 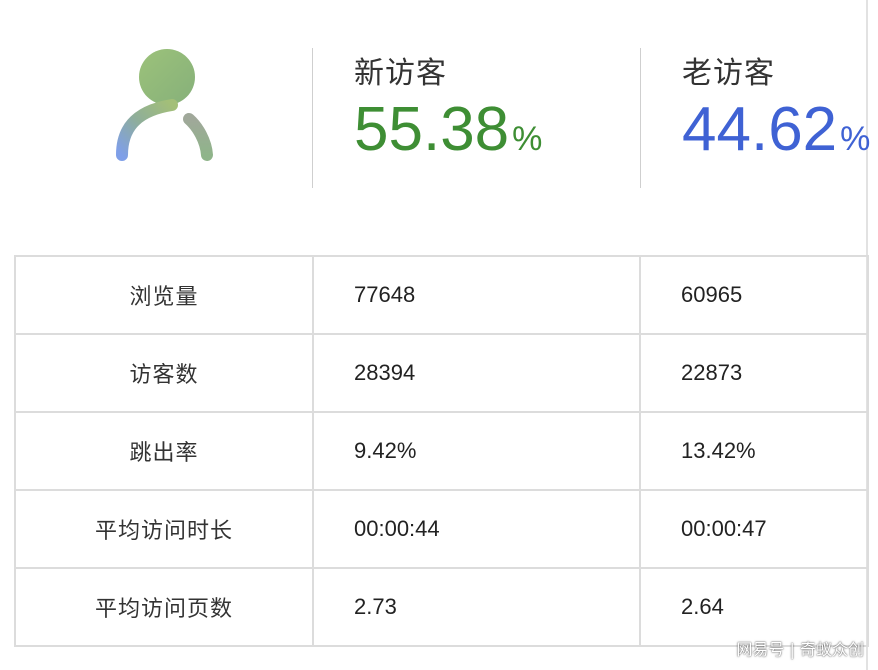 I want to click on returning-visitors-stat: 老访客 44.62%, so click(x=776, y=116).